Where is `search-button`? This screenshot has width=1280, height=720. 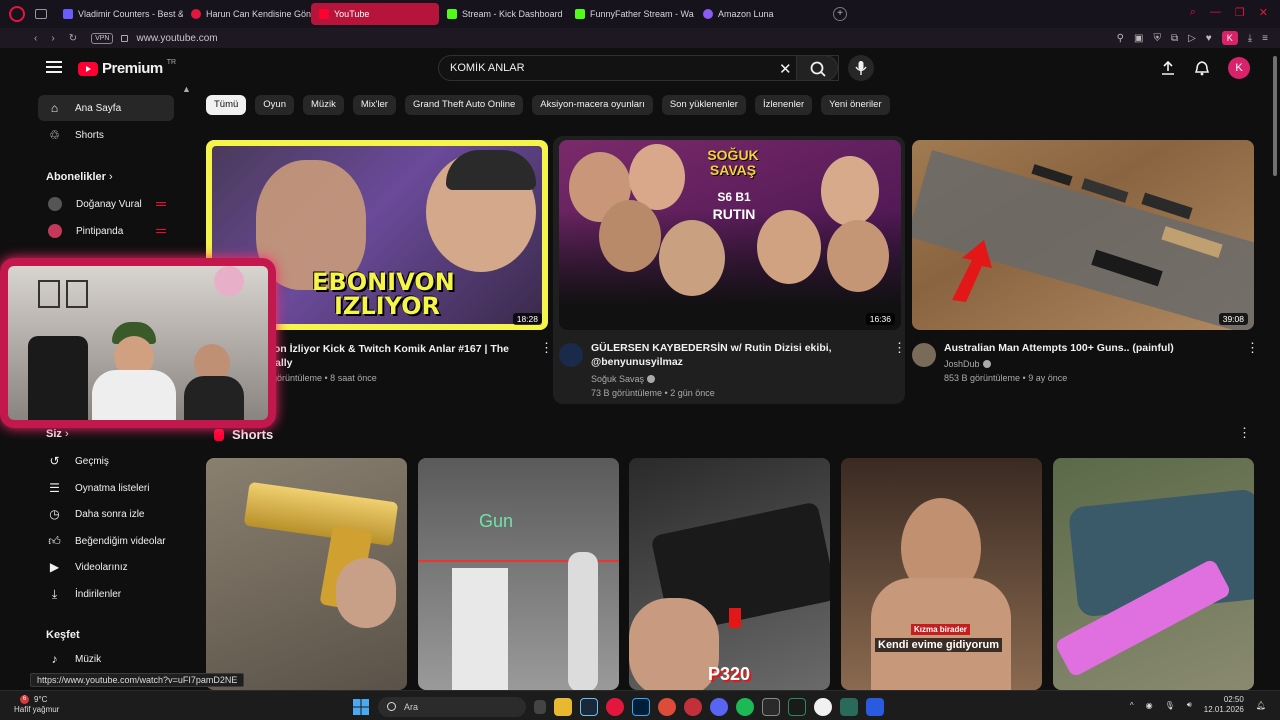 search-button is located at coordinates (817, 68).